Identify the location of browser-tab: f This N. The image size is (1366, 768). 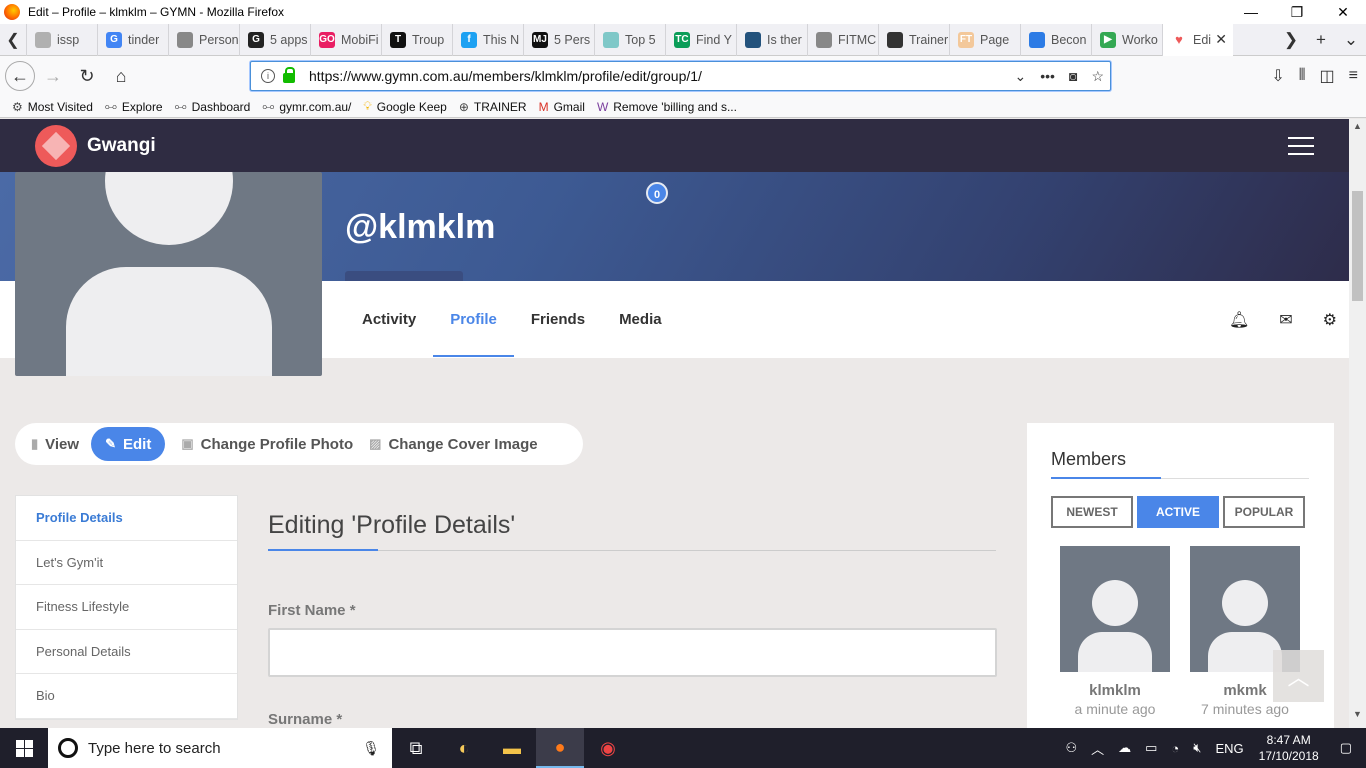
(487, 39).